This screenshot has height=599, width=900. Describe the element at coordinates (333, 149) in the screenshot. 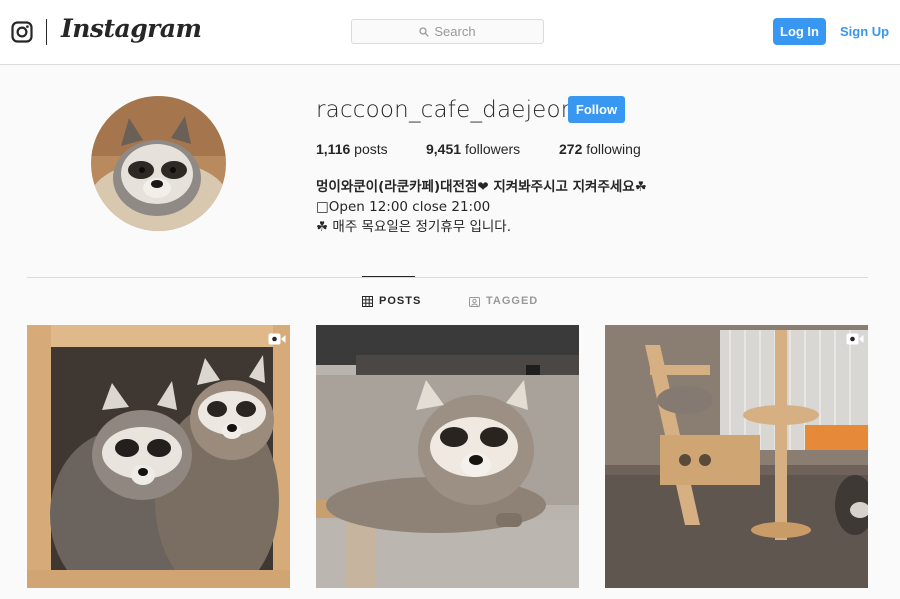

I see `posts-count: 1,116` at that location.